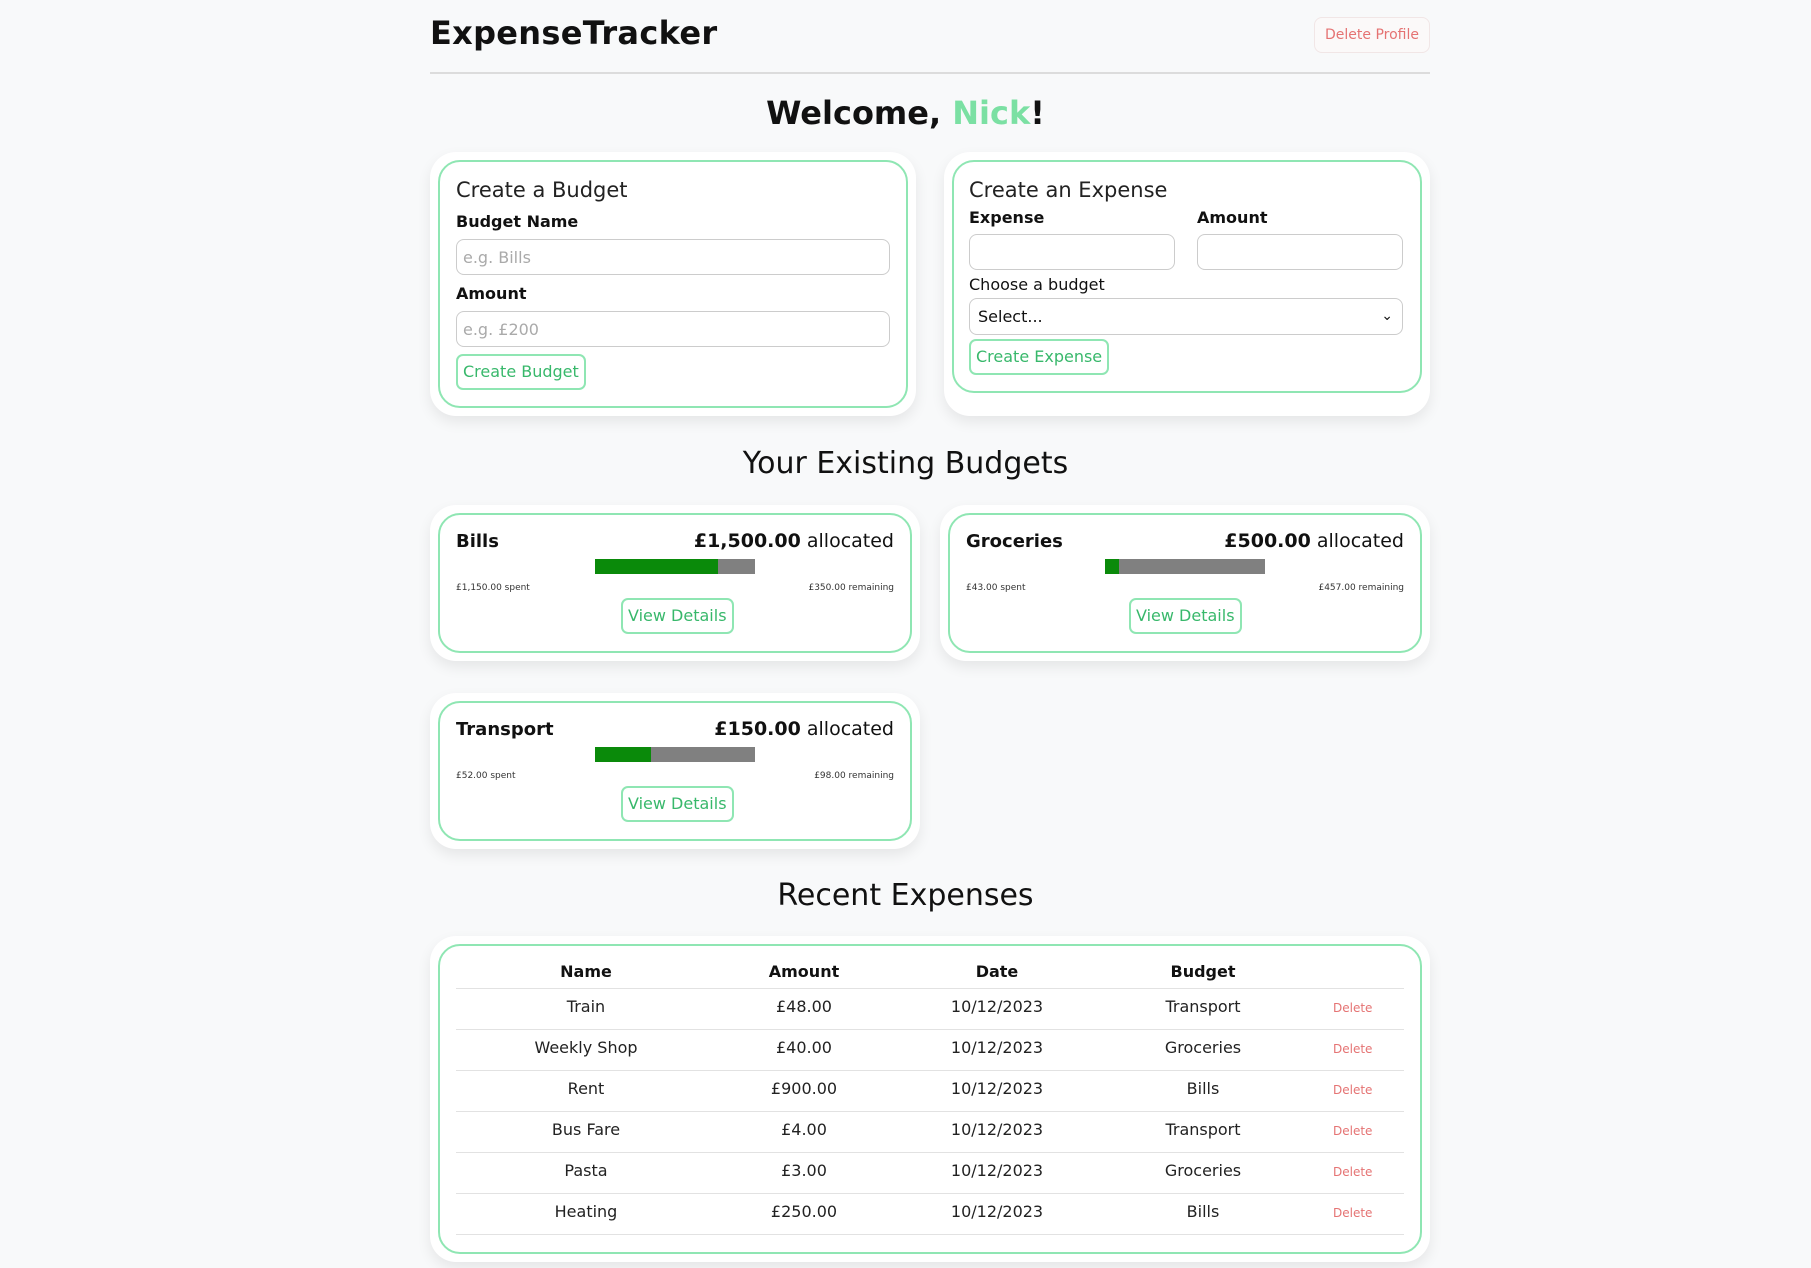 The width and height of the screenshot is (1811, 1268). What do you see at coordinates (586, 1211) in the screenshot?
I see `expense-name: Heating` at bounding box center [586, 1211].